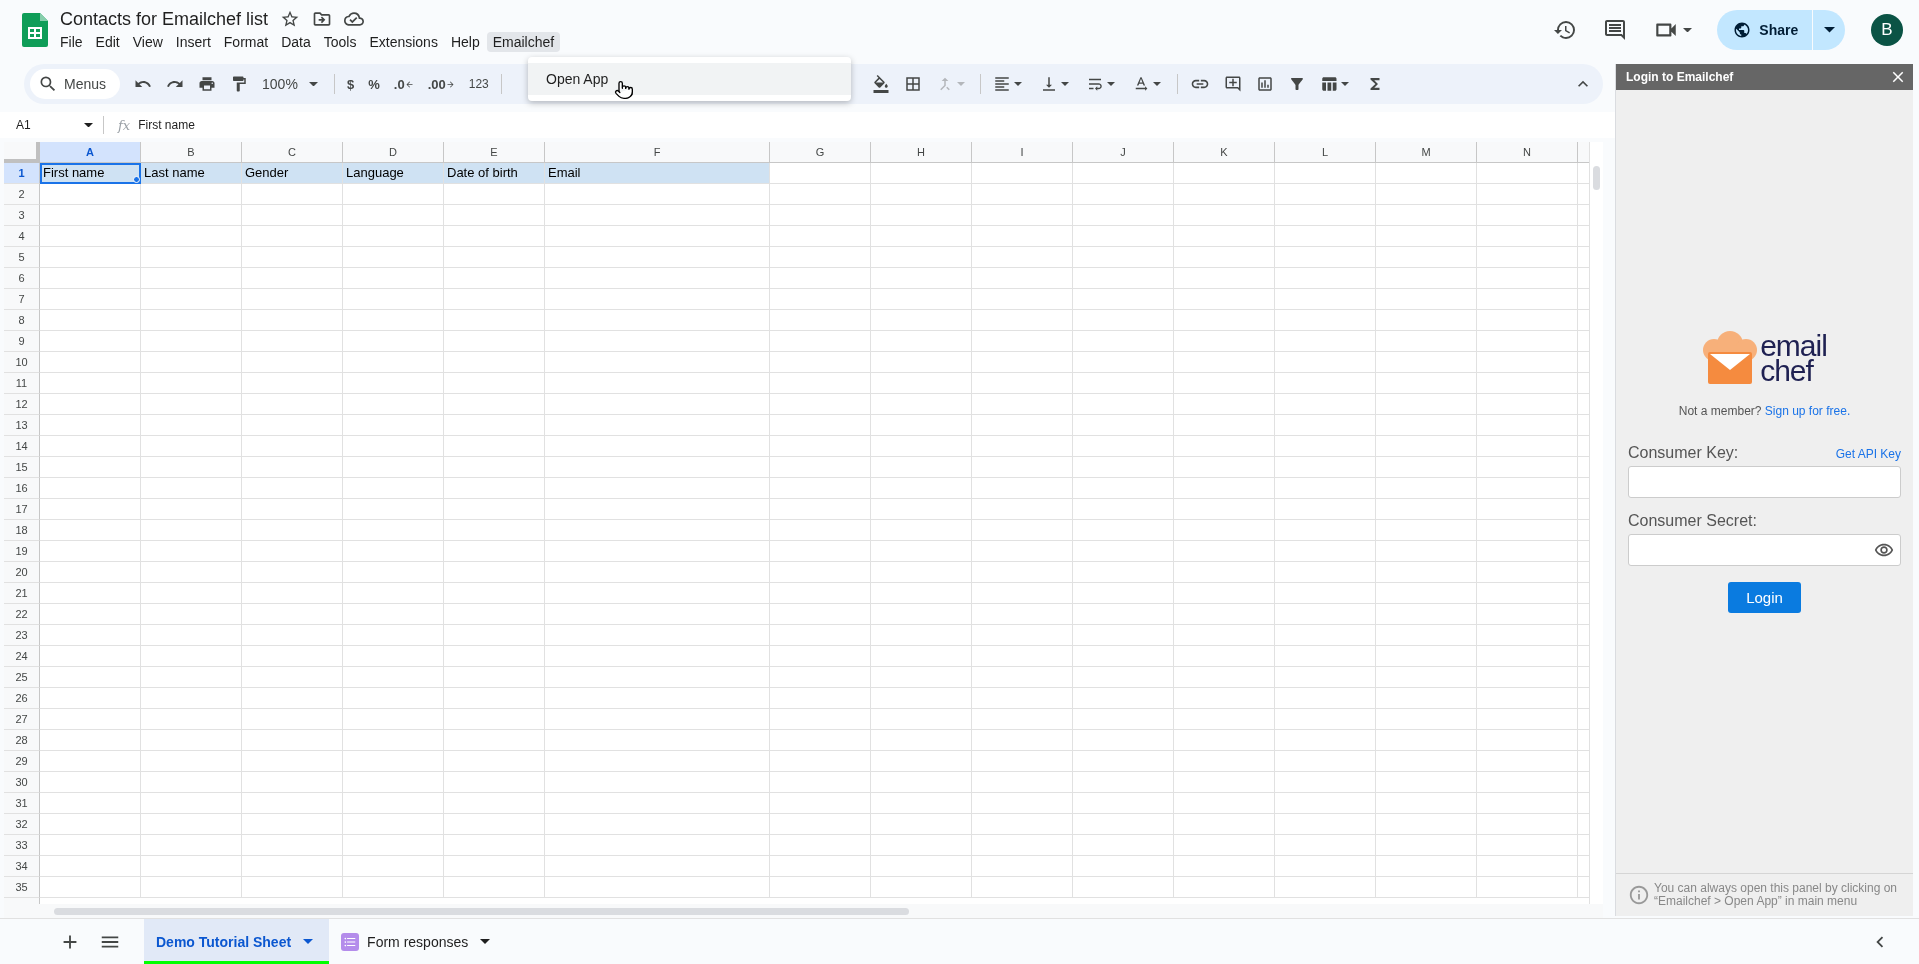 The image size is (1919, 964). Describe the element at coordinates (22, 803) in the screenshot. I see `row-number: 31` at that location.